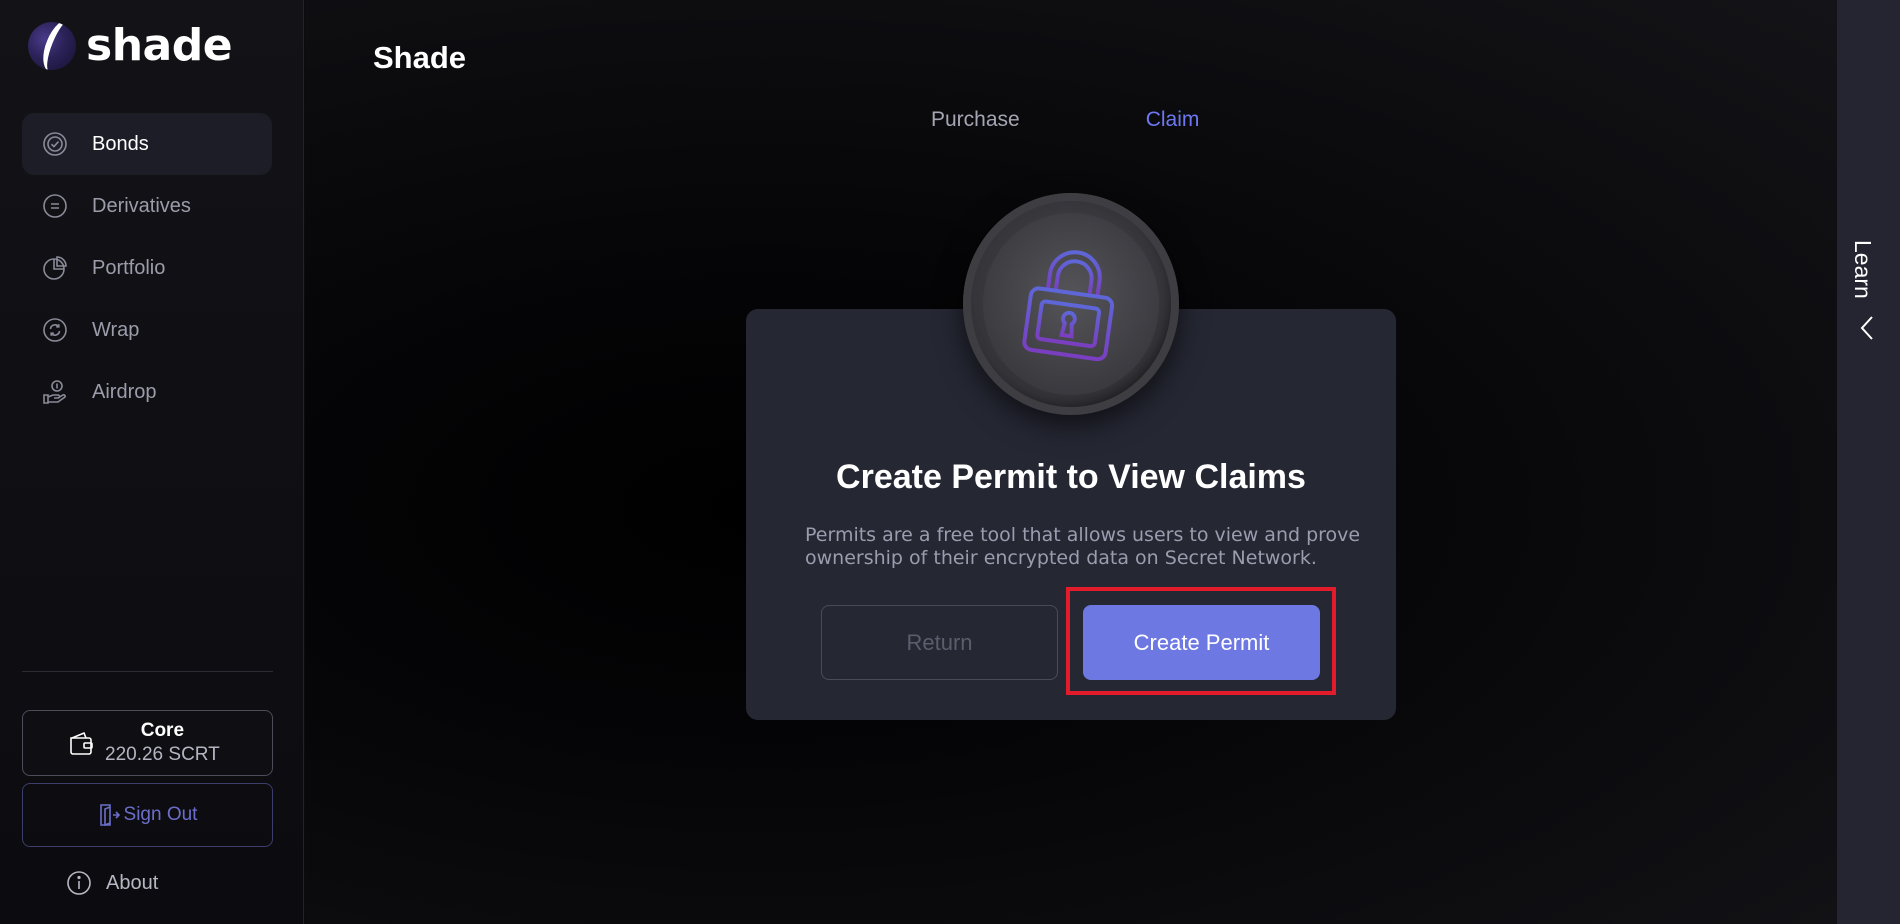 This screenshot has width=1900, height=924. I want to click on wrap-icon, so click(55, 330).